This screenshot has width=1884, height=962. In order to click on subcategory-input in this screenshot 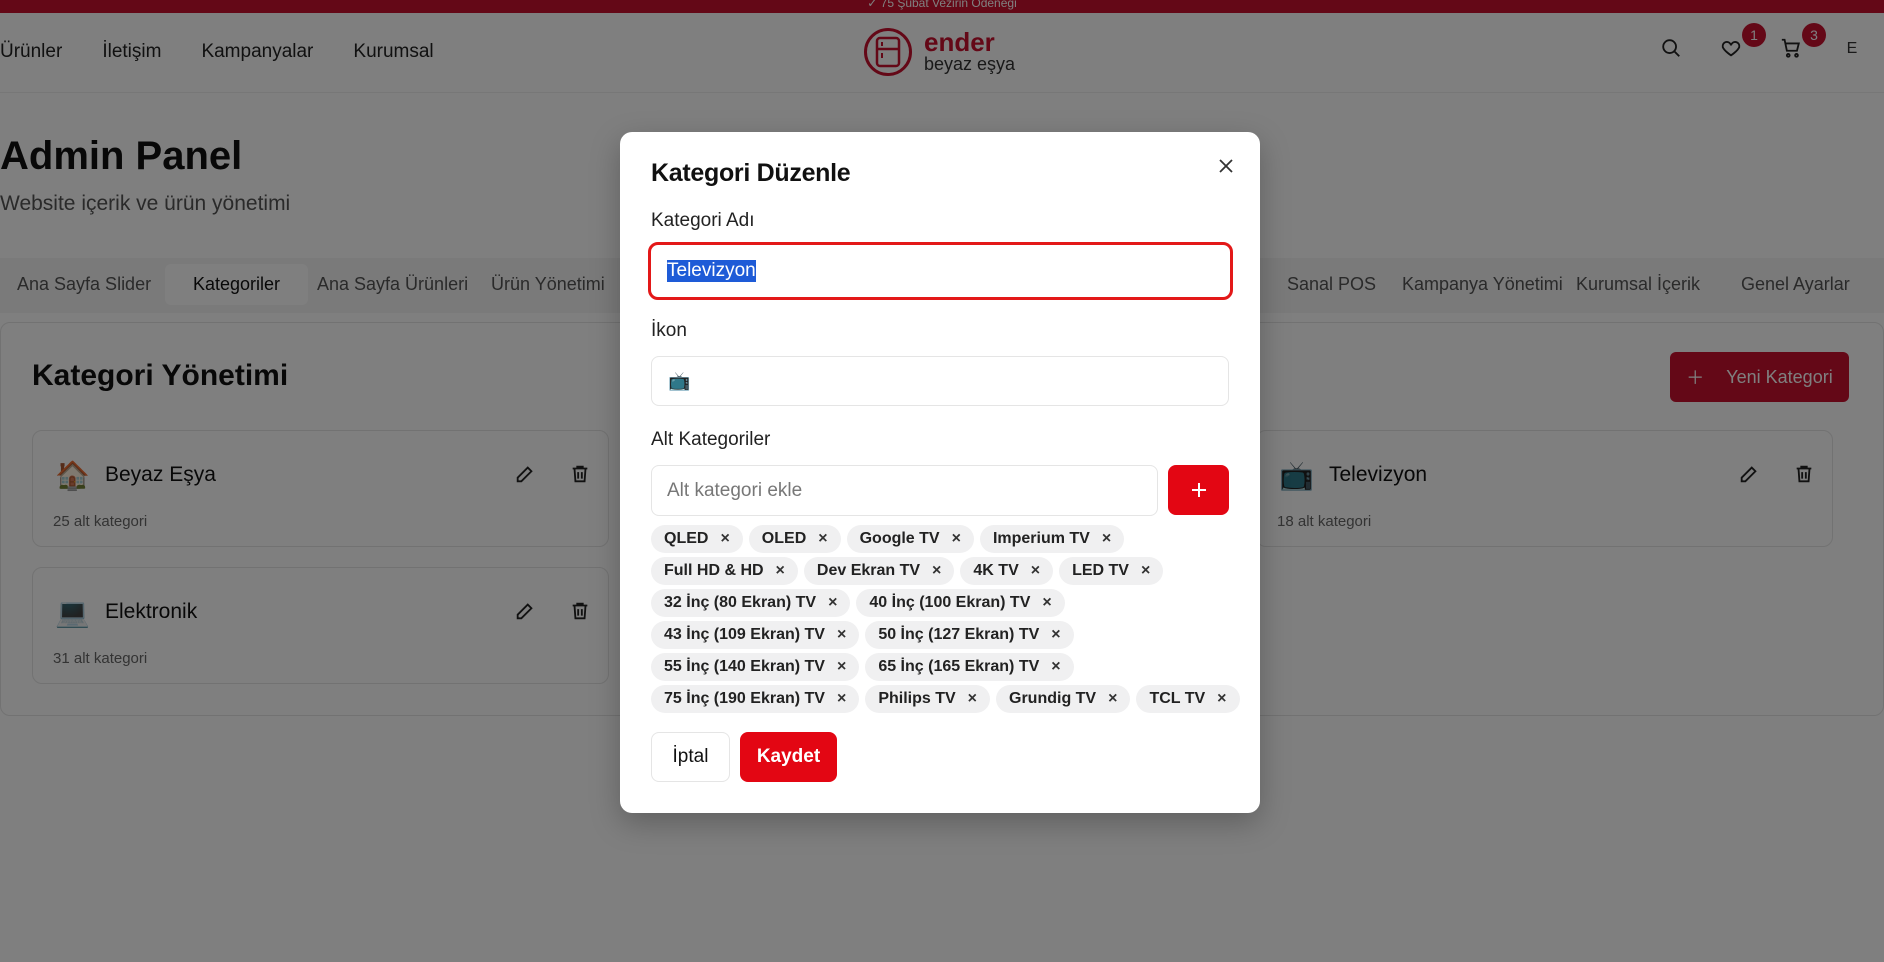, I will do `click(904, 490)`.